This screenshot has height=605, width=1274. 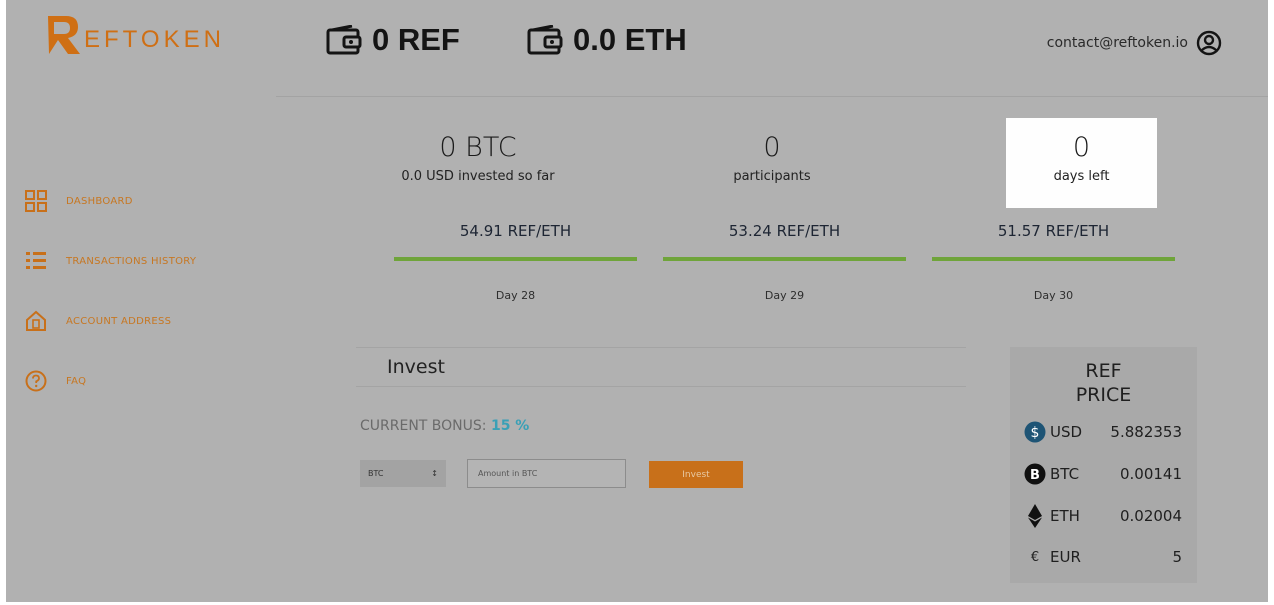 What do you see at coordinates (76, 381) in the screenshot?
I see `sidebar-item-label: FAQ` at bounding box center [76, 381].